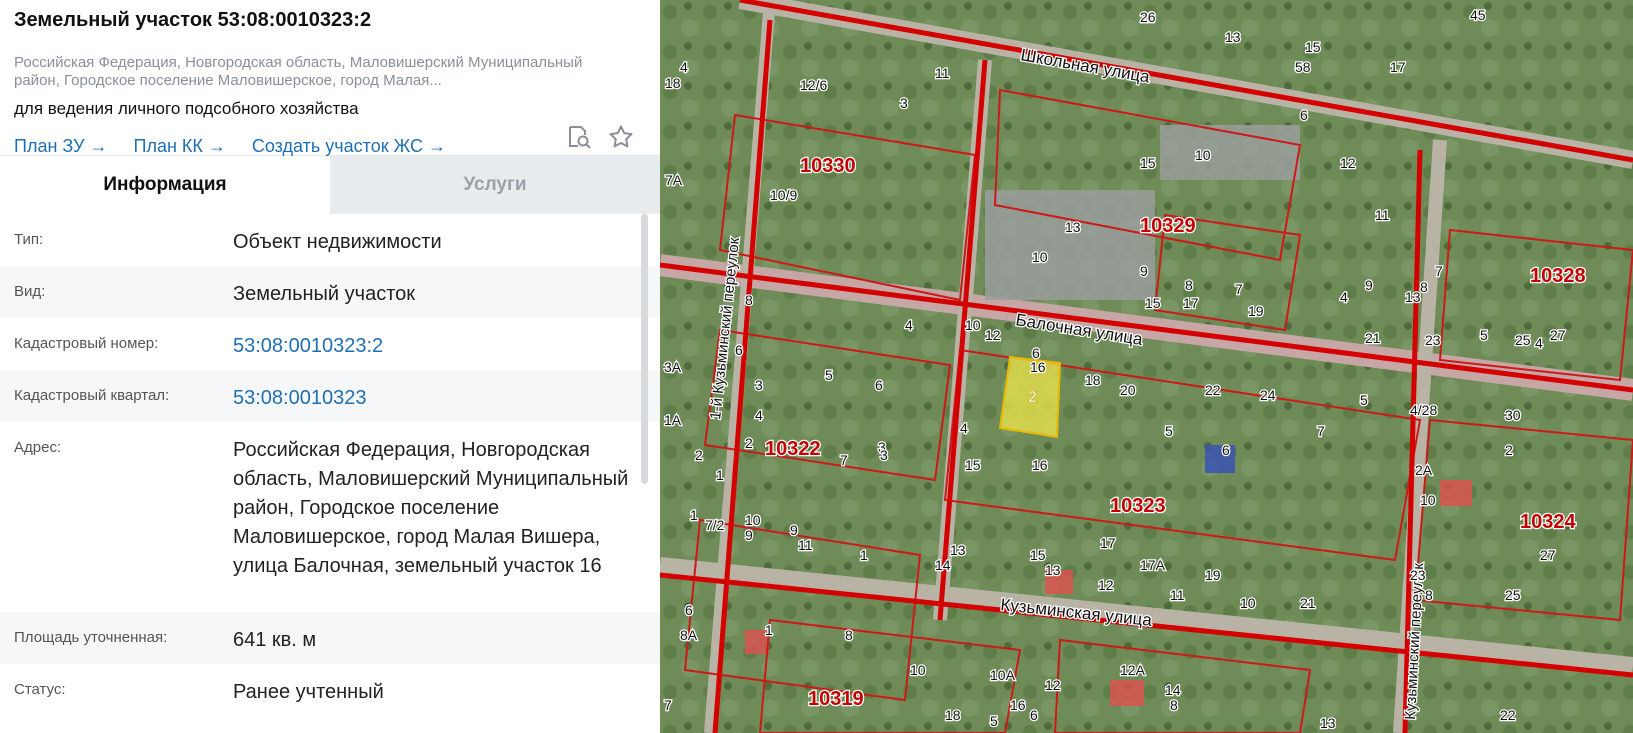  I want to click on header-actions, so click(600, 137).